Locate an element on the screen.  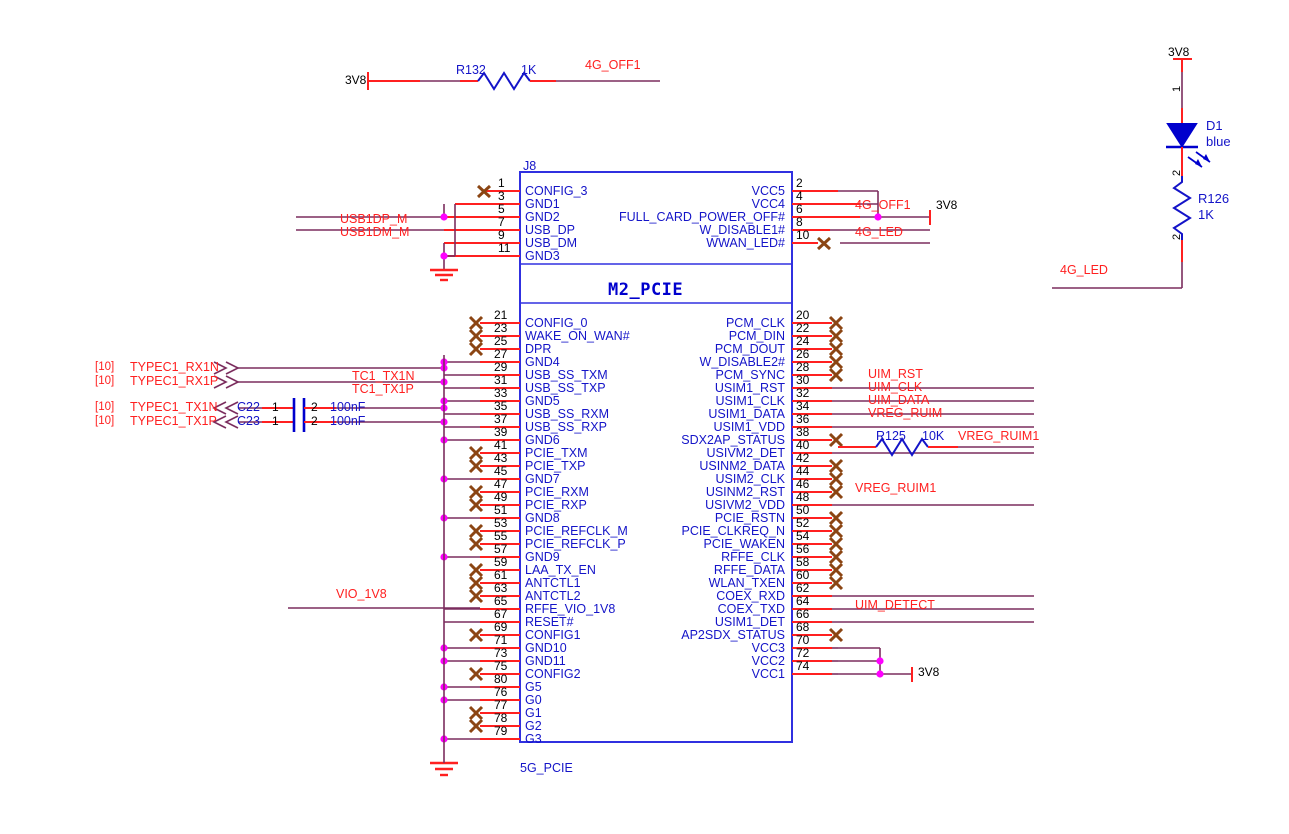
offsheet-tag-2: [10] is located at coordinates (105, 407).